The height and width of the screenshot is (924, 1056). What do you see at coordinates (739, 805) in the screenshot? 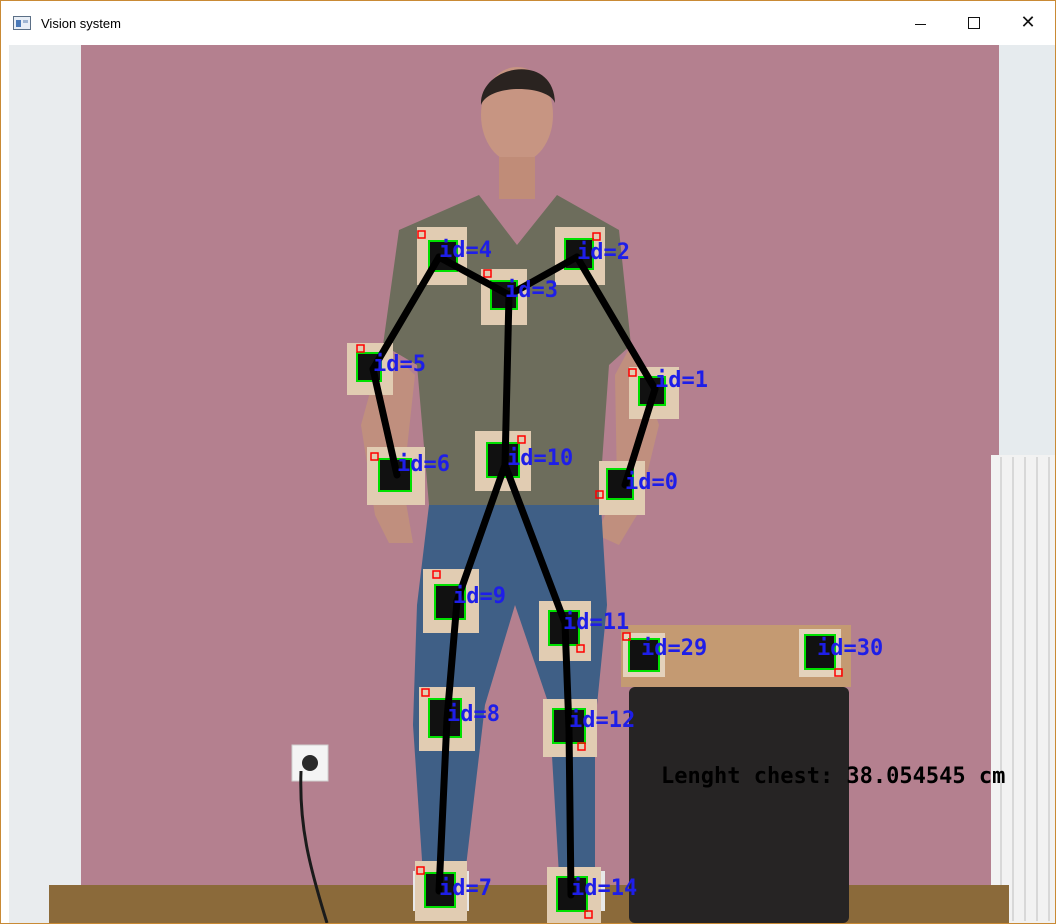
I see `black-stool` at bounding box center [739, 805].